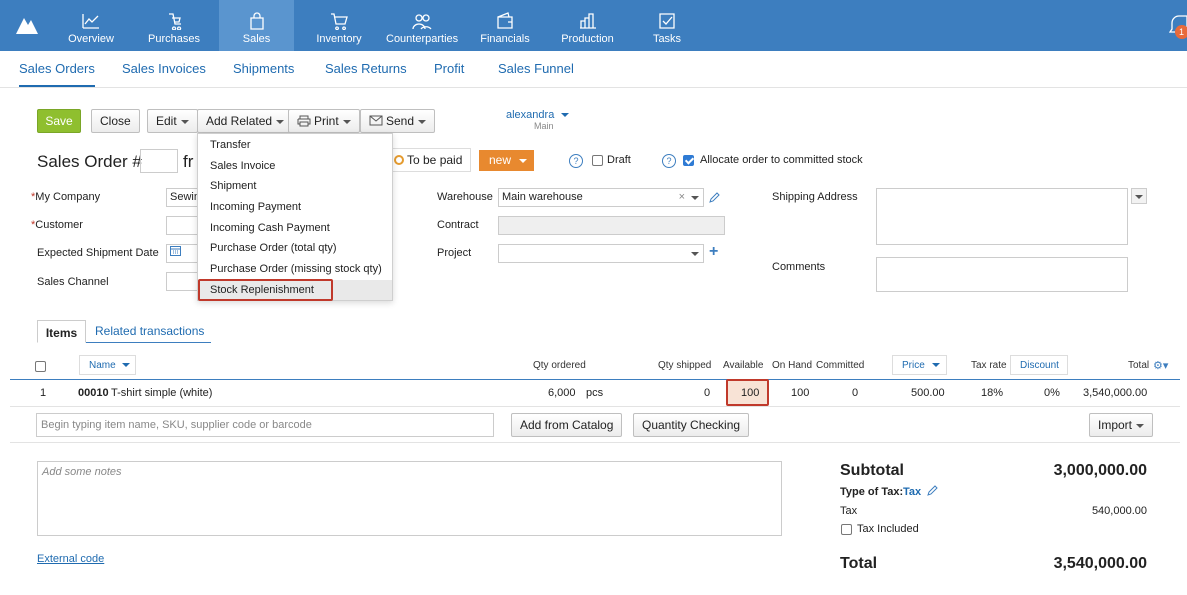  I want to click on col-discount: Discount, so click(1039, 365).